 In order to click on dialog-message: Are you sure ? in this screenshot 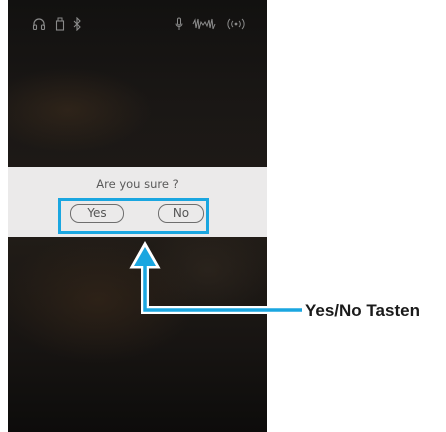, I will do `click(137, 184)`.